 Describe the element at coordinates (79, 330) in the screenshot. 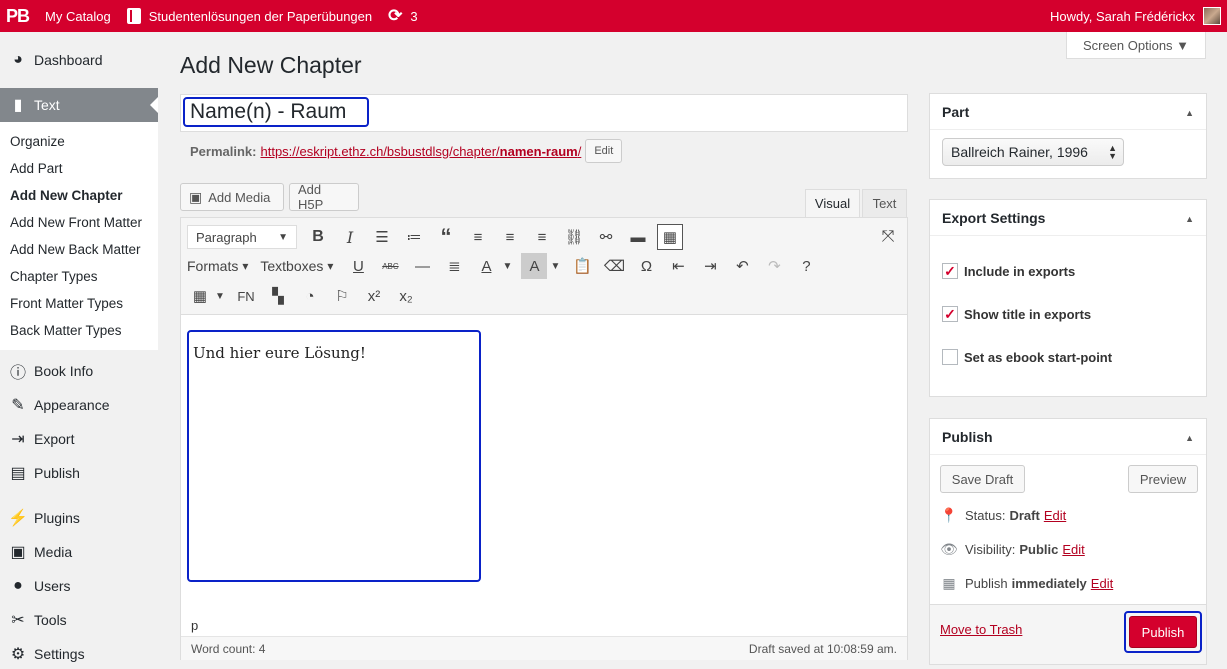

I see `submenu-item-back-matter-types: Back Matter Types` at that location.